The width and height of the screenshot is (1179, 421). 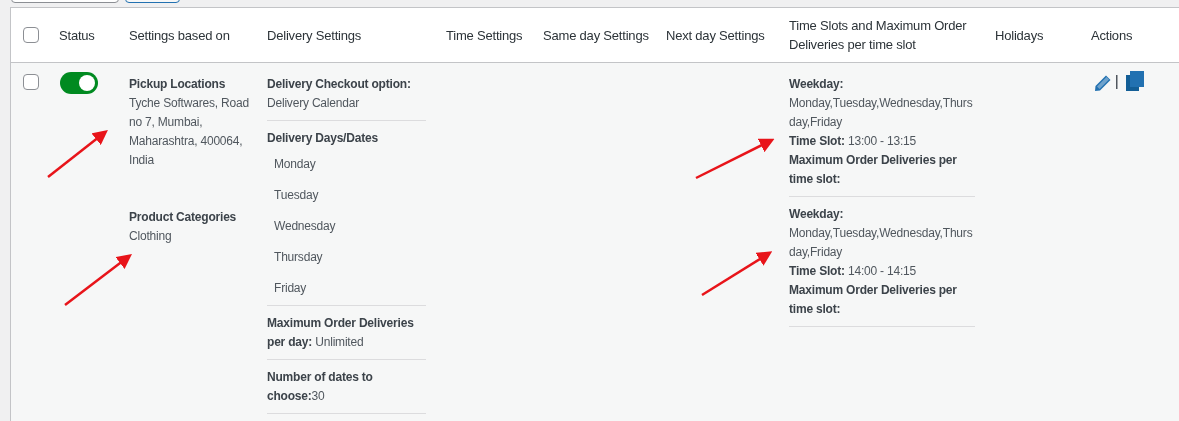 I want to click on copy-icon, so click(x=1135, y=81).